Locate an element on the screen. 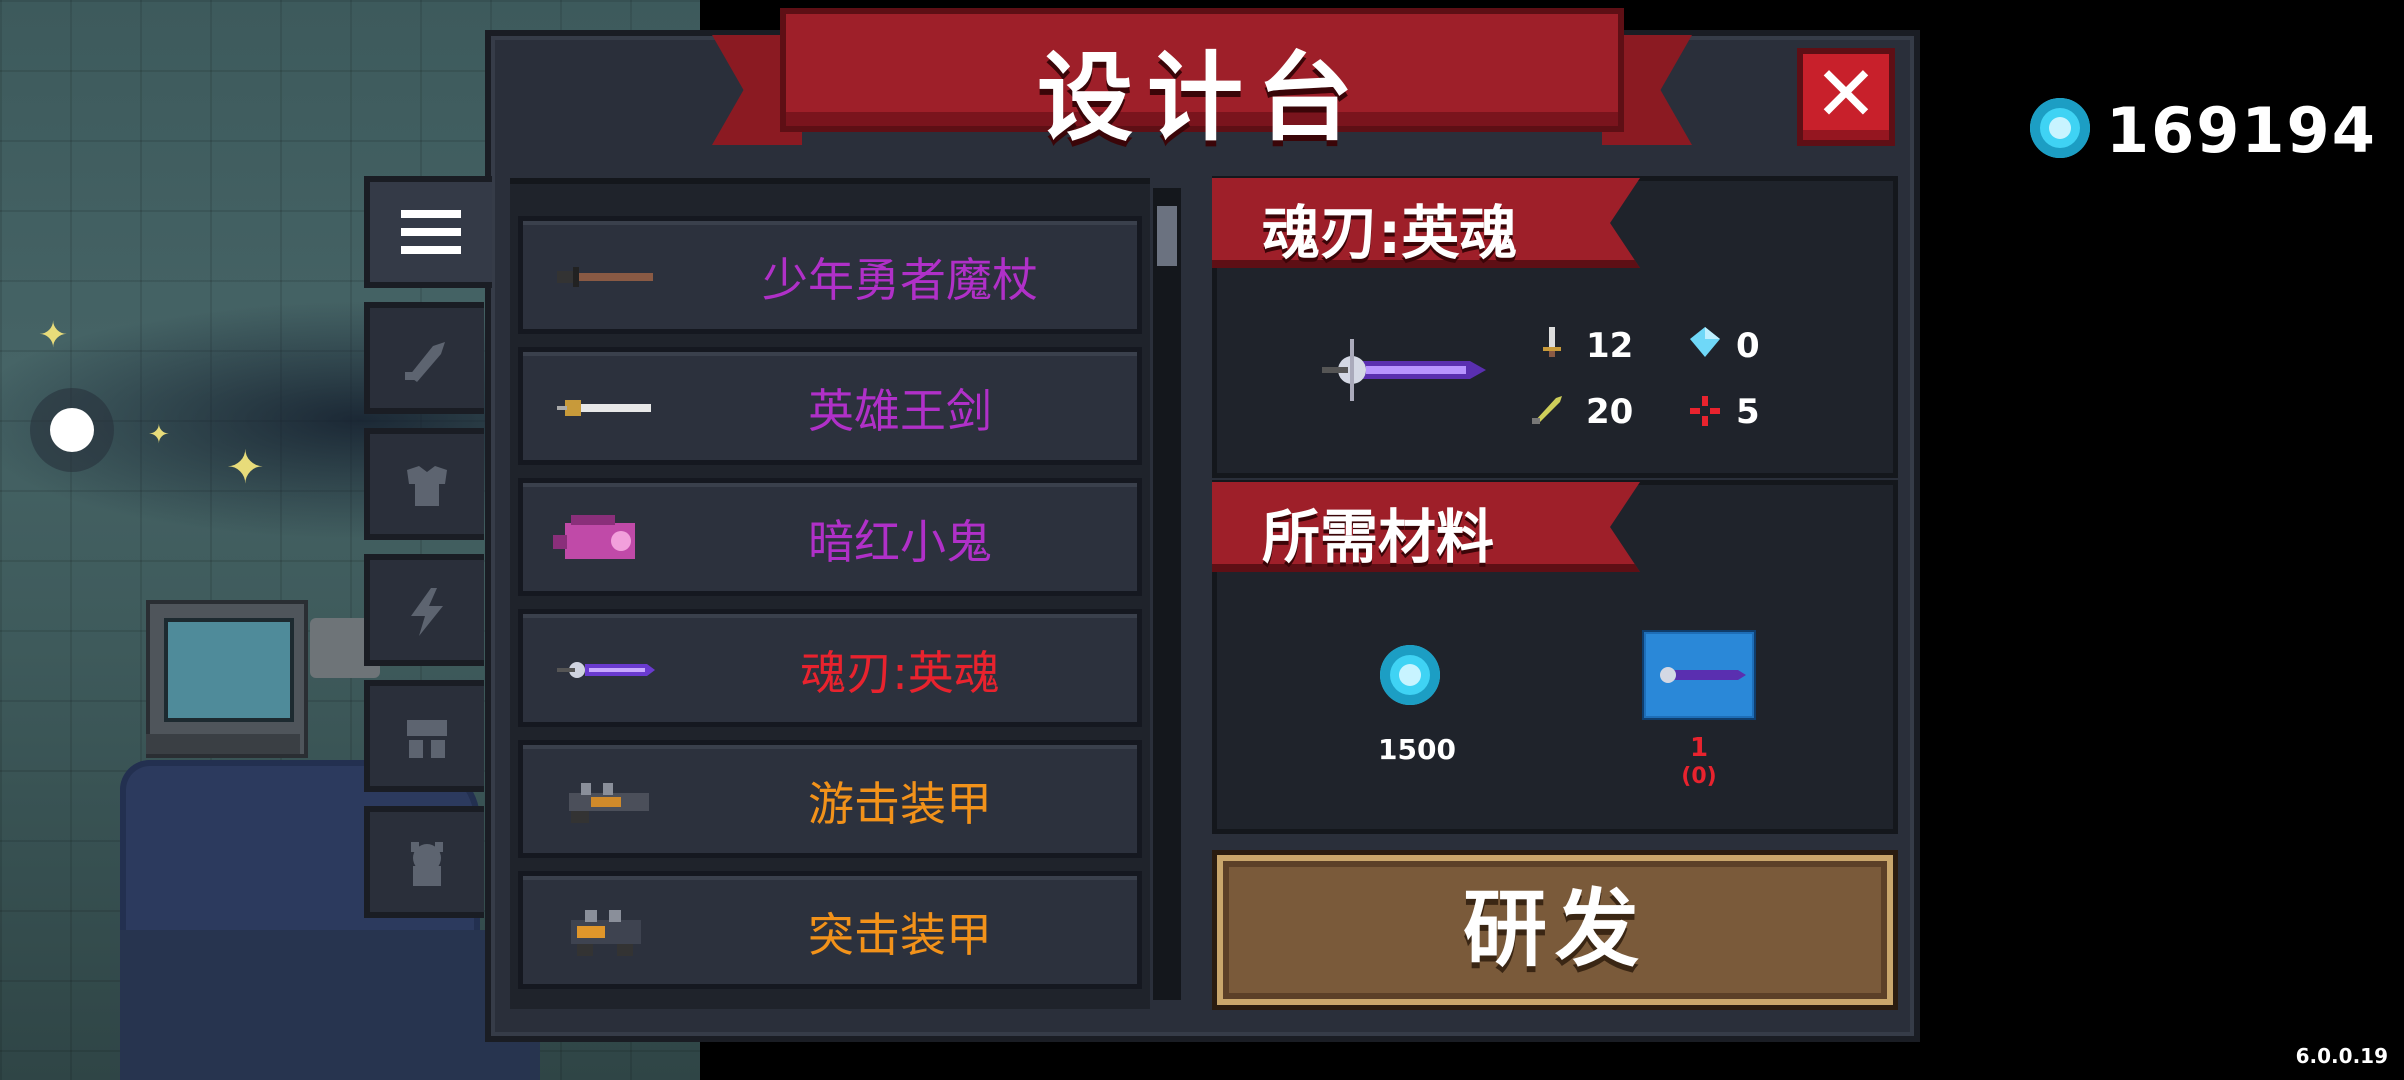  mech-armor-icon is located at coordinates (609, 803).